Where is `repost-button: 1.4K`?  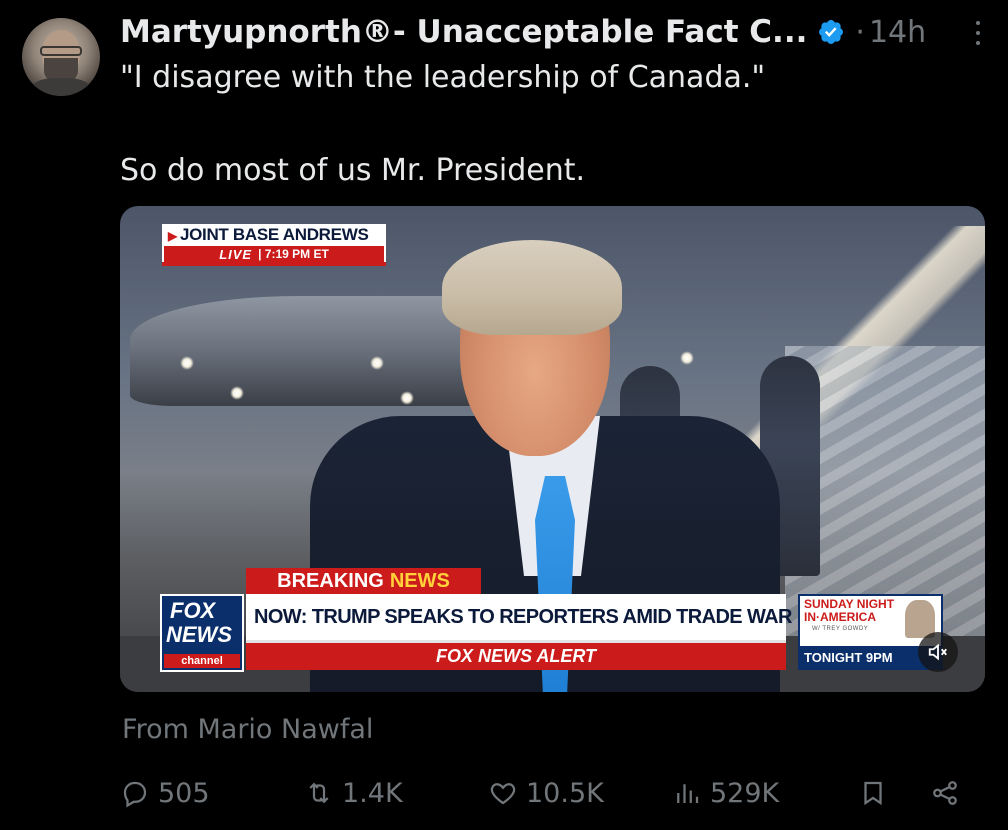 repost-button: 1.4K is located at coordinates (353, 793).